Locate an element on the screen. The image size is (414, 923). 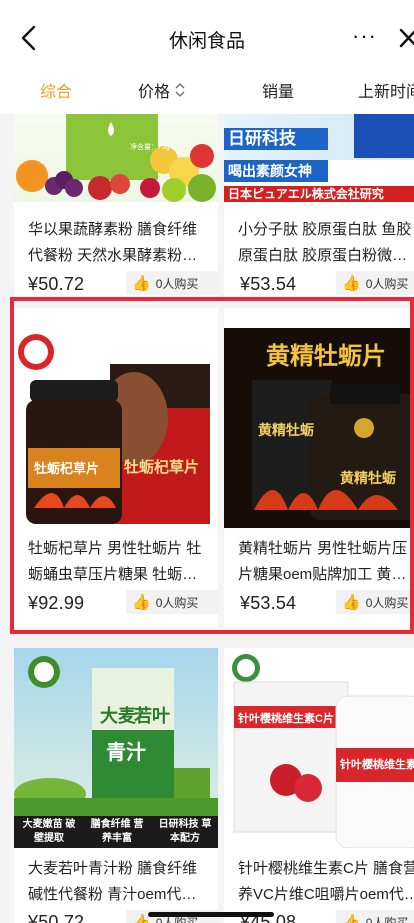
vitamin-package-illustration is located at coordinates (323, 751).